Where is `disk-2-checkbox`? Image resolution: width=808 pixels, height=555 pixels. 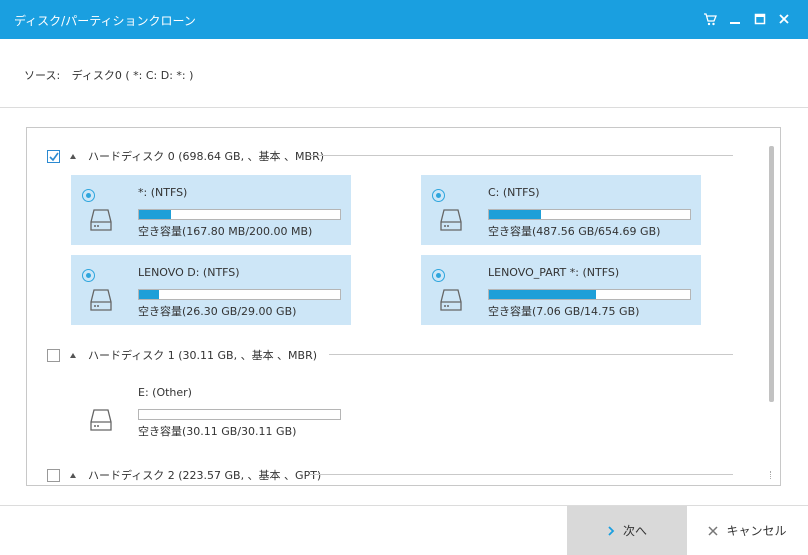
disk-2-checkbox is located at coordinates (53, 475).